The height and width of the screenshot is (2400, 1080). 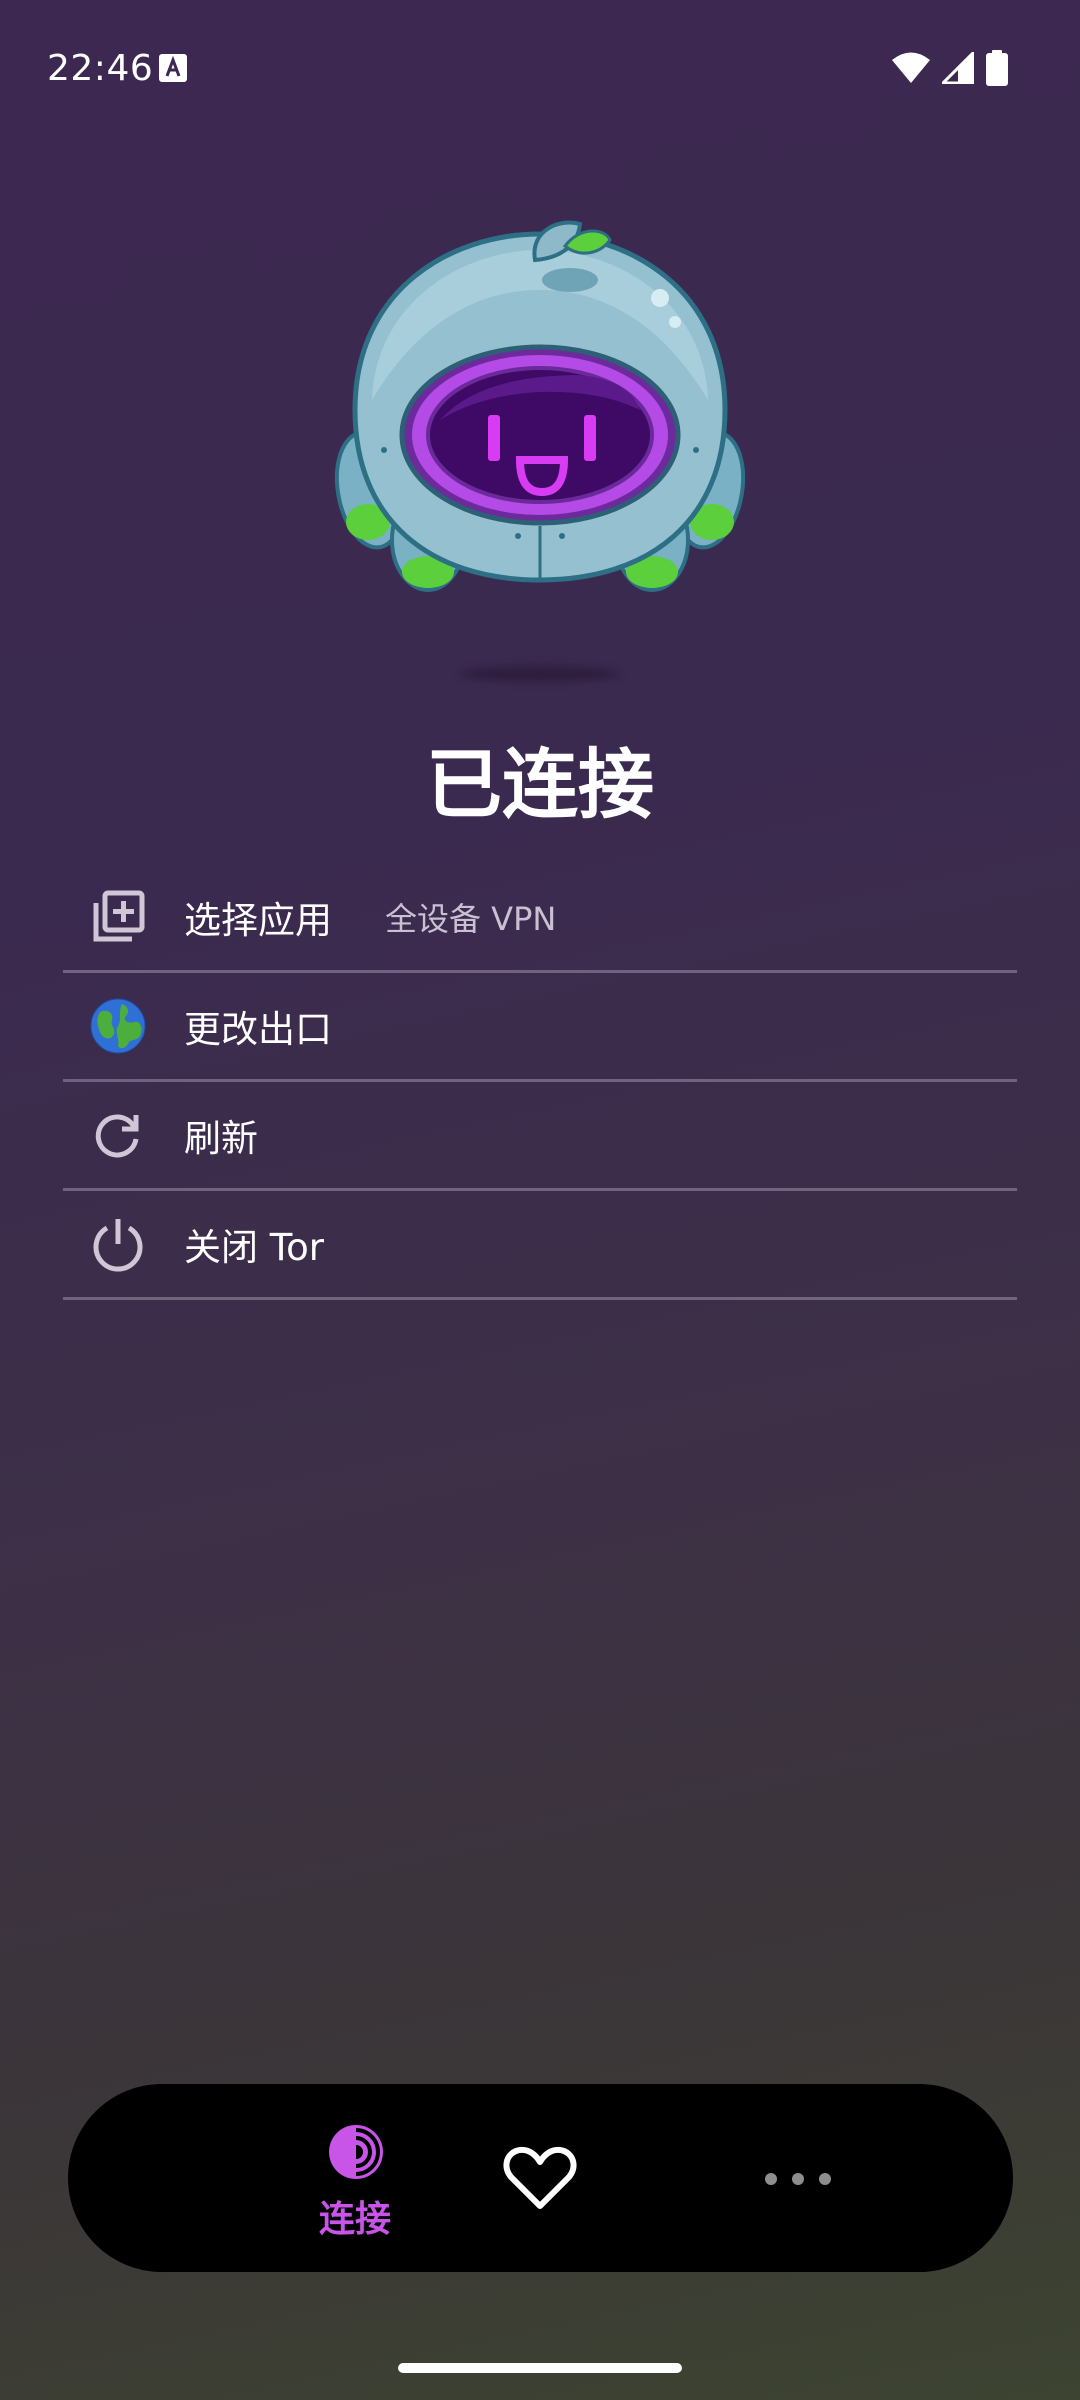 I want to click on tor-connect-icon, so click(x=356, y=2152).